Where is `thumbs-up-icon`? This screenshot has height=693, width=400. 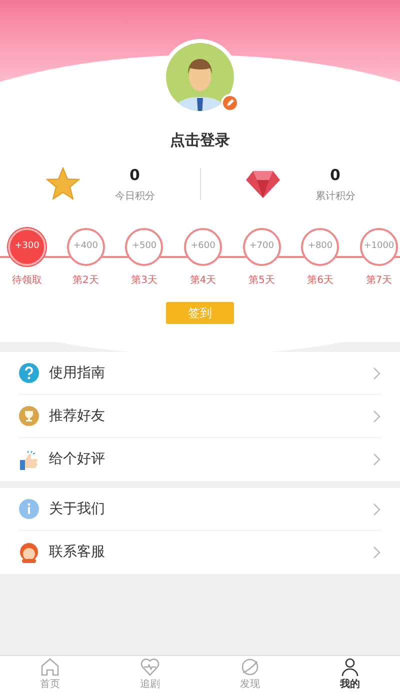
thumbs-up-icon is located at coordinates (29, 460).